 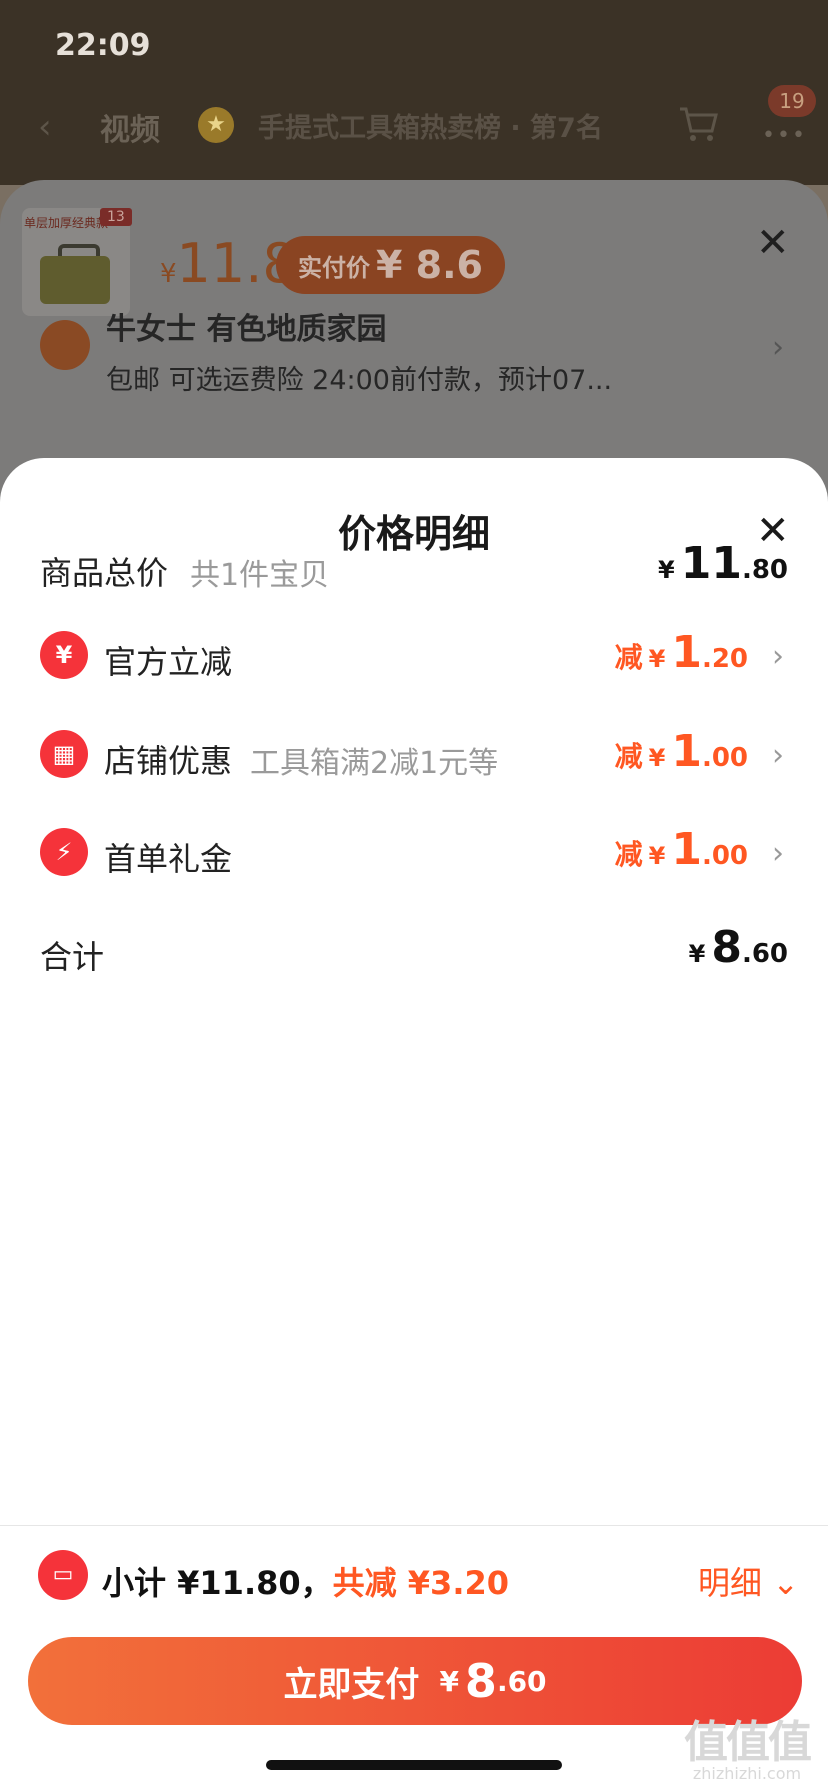 I want to click on row-amount: ¥11.80, so click(x=723, y=563).